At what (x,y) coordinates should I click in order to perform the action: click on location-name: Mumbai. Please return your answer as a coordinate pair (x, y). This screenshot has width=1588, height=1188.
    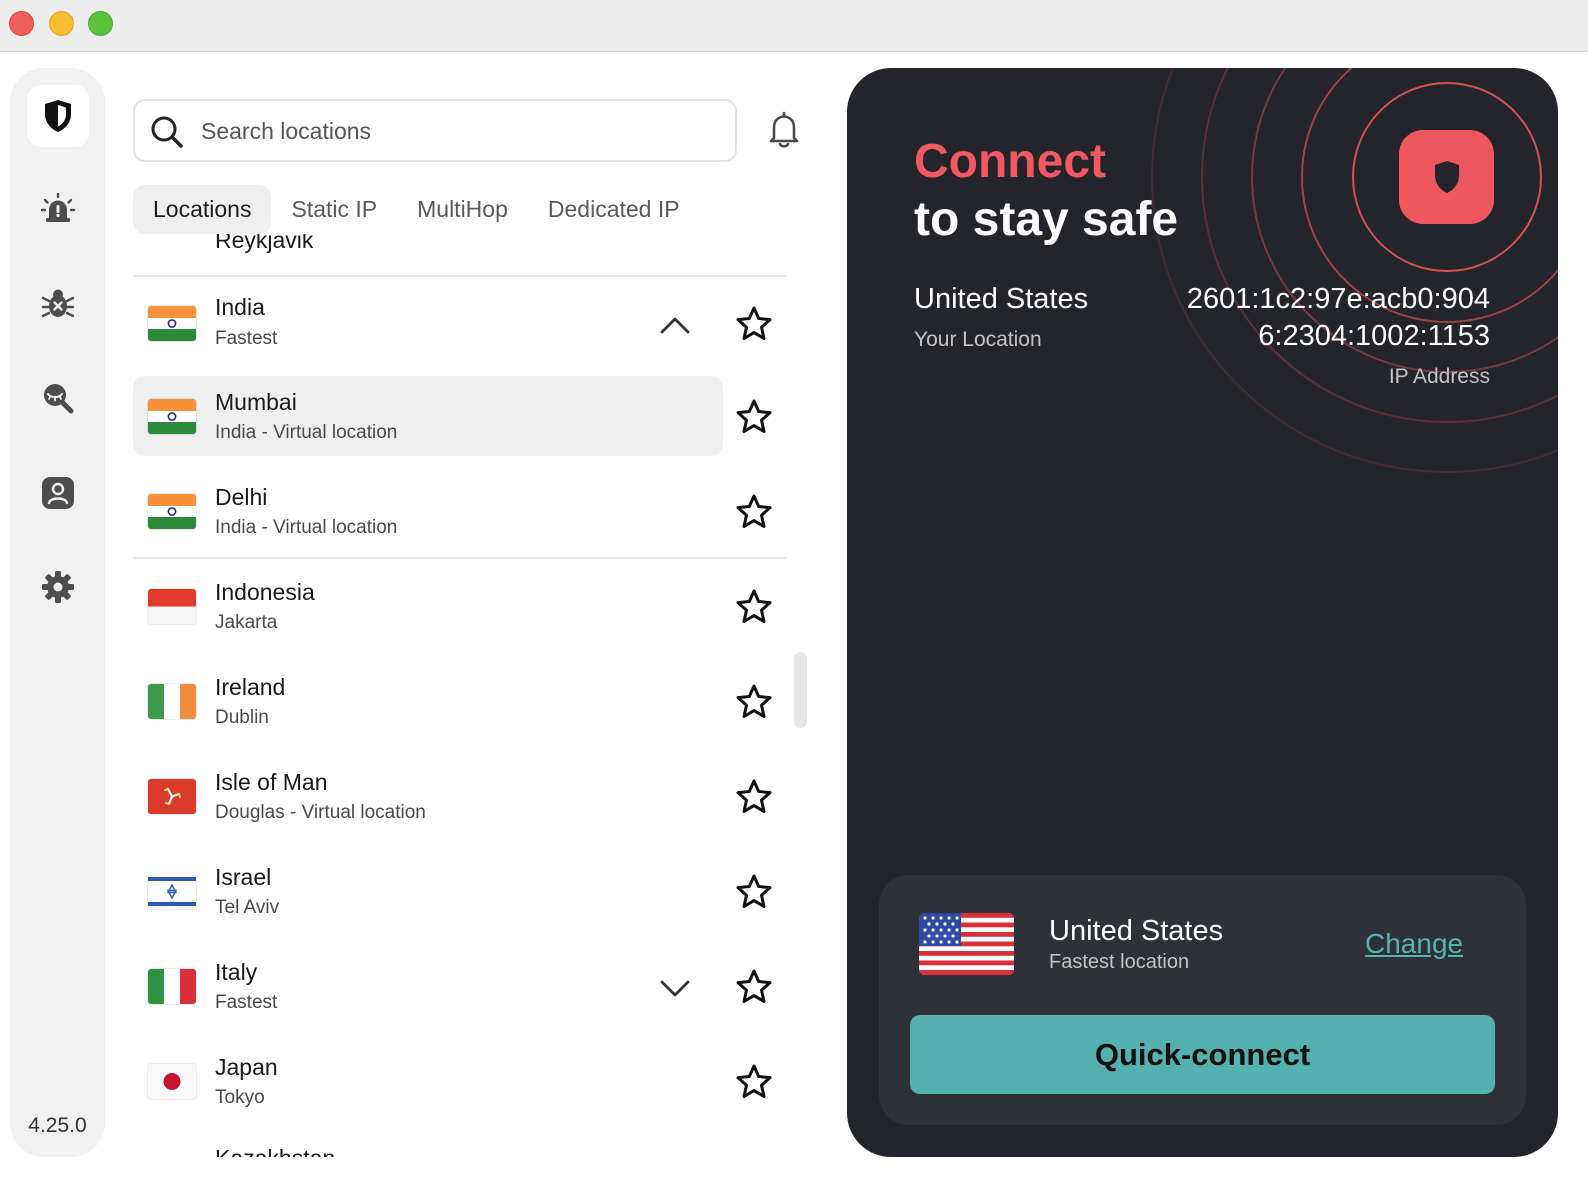
    Looking at the image, I should click on (256, 402).